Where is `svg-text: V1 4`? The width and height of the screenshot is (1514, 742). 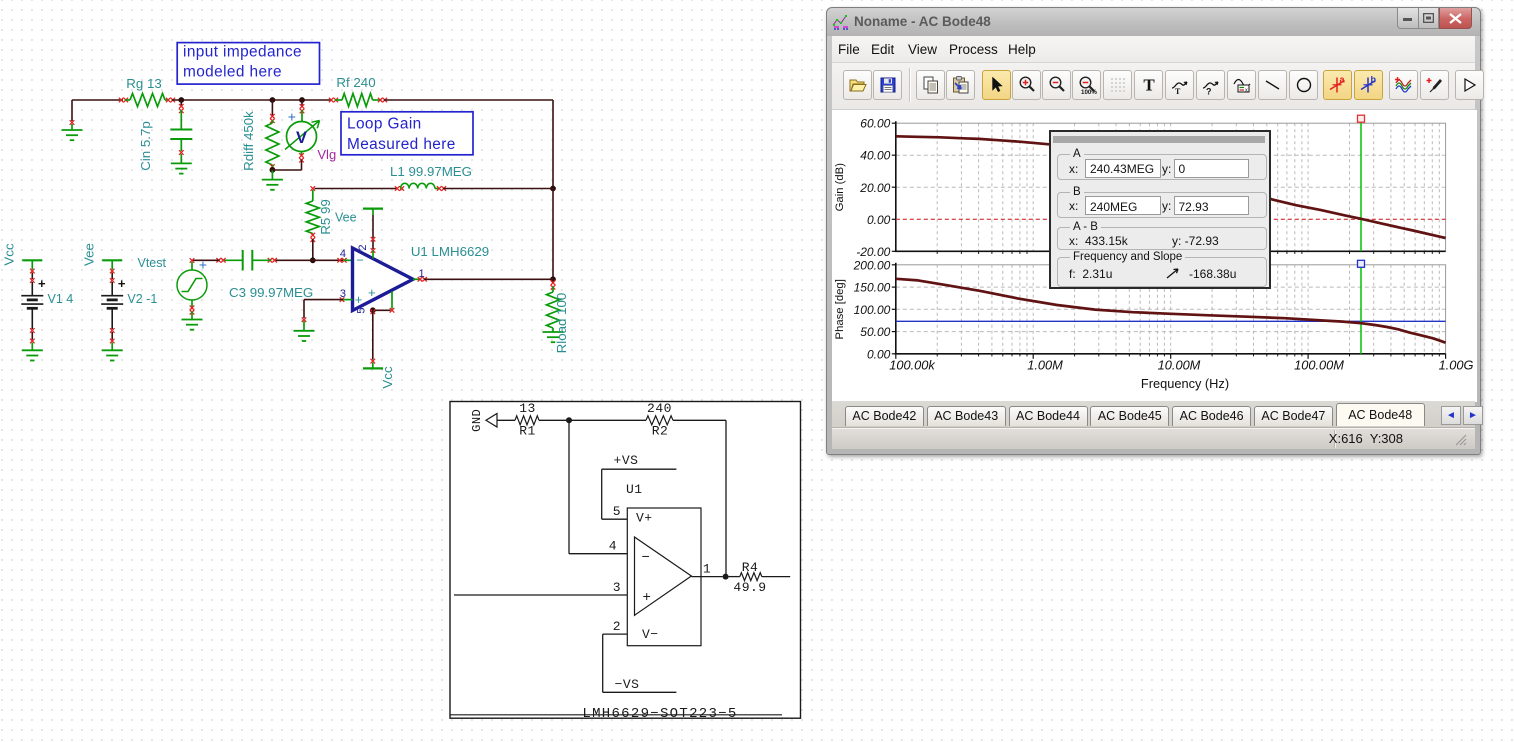
svg-text: V1 4 is located at coordinates (61, 299).